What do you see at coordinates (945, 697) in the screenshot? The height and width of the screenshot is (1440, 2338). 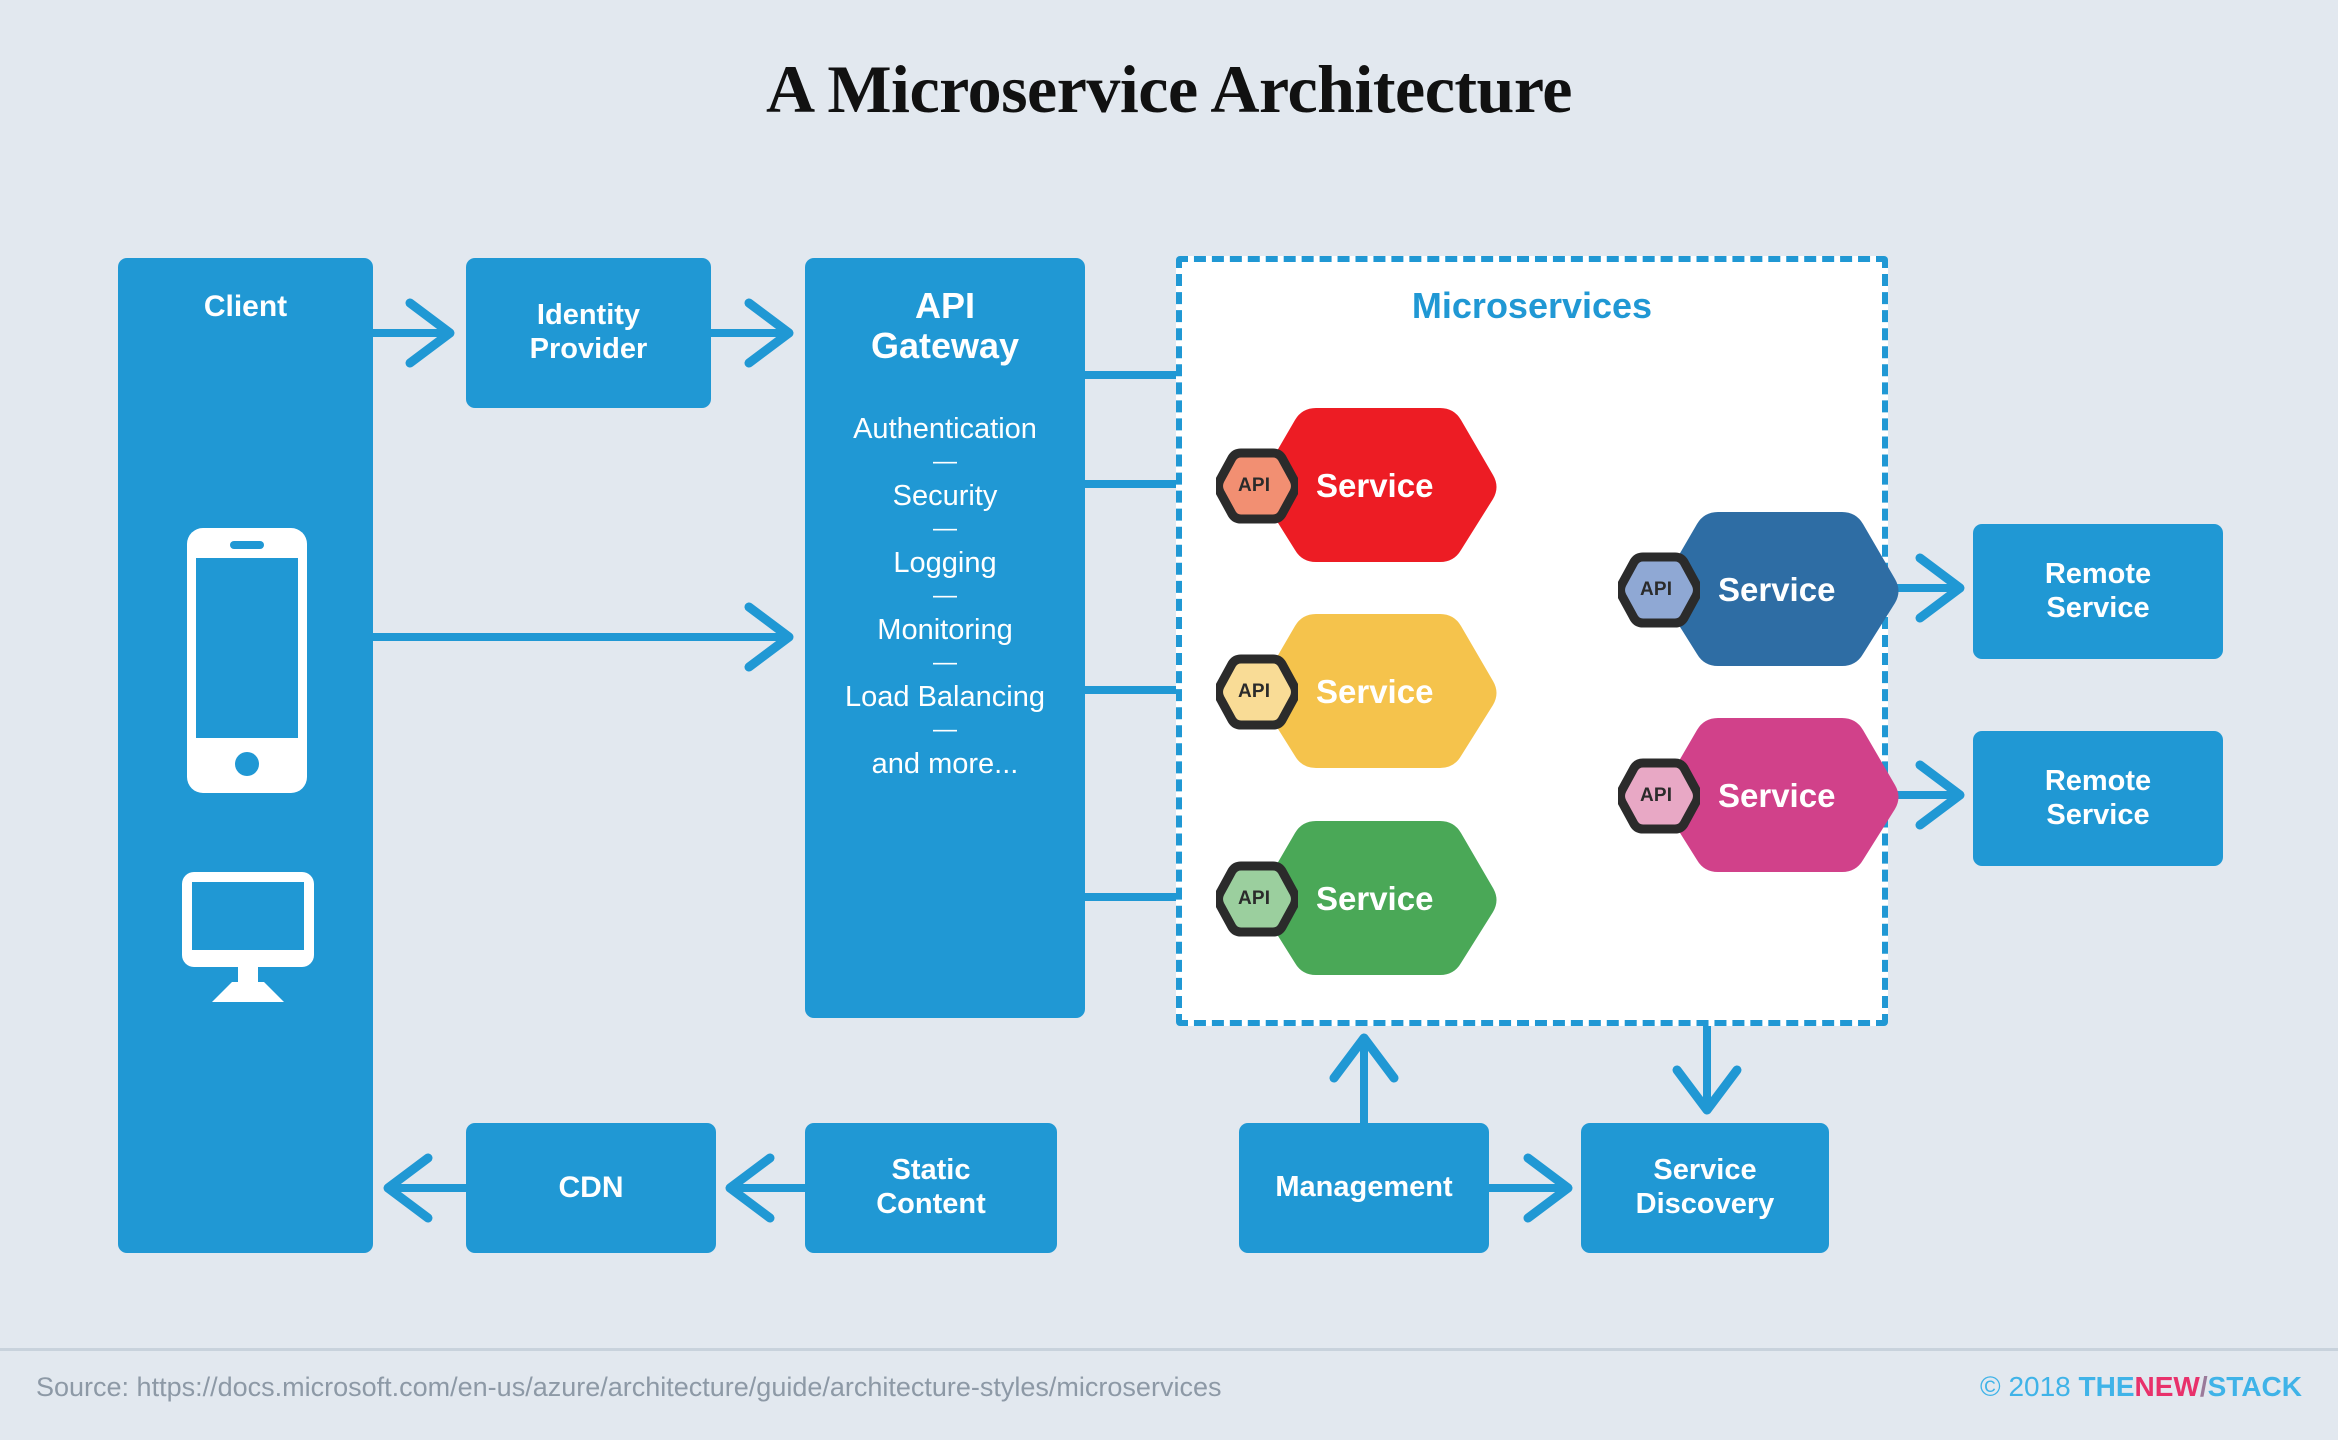 I see `gateway-feature: Load Balancing` at bounding box center [945, 697].